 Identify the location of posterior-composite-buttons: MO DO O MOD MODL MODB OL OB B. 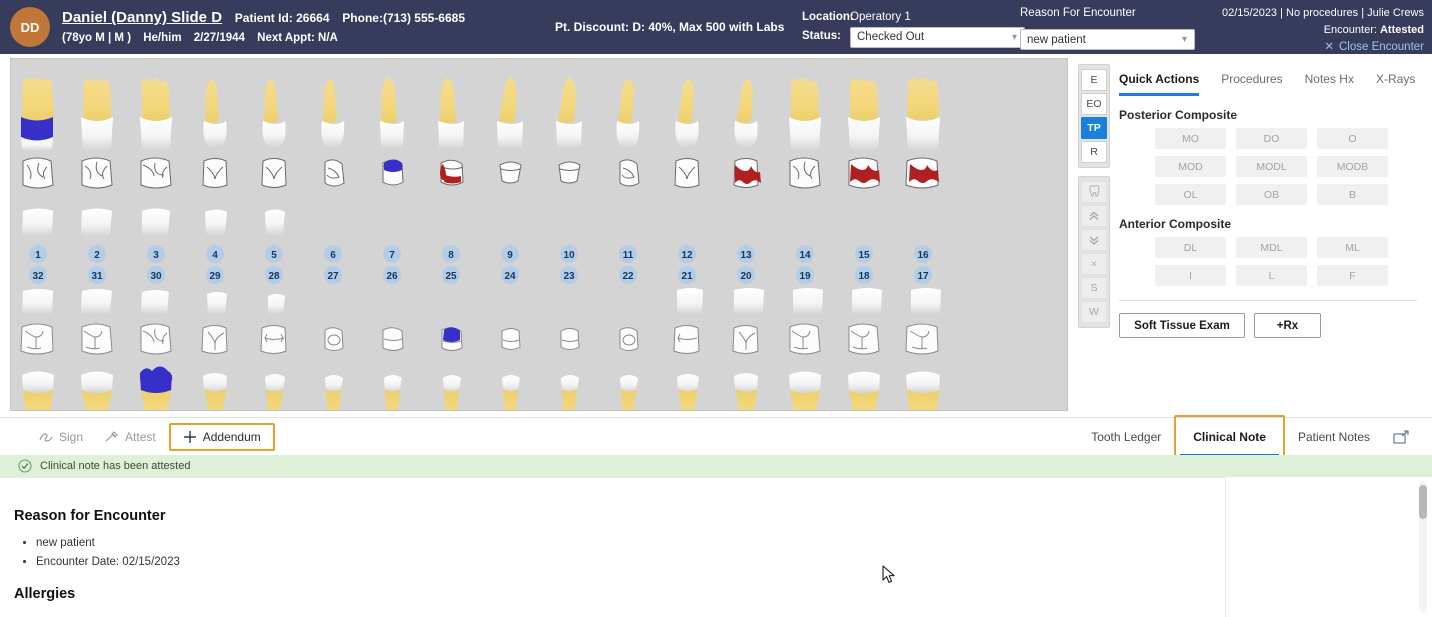
(1268, 166).